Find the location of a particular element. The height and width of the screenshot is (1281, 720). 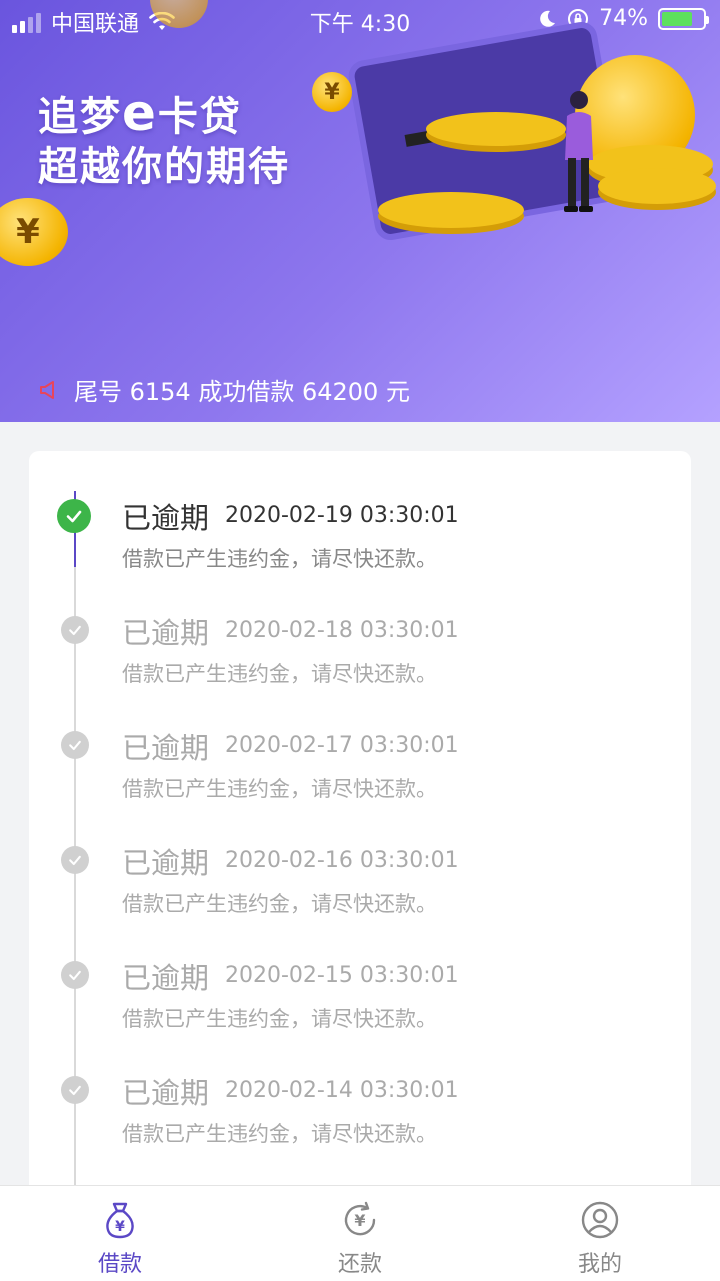

bottom-tab-bar: ¥ 借款 ¥ 还款 我的 is located at coordinates (360, 1233).